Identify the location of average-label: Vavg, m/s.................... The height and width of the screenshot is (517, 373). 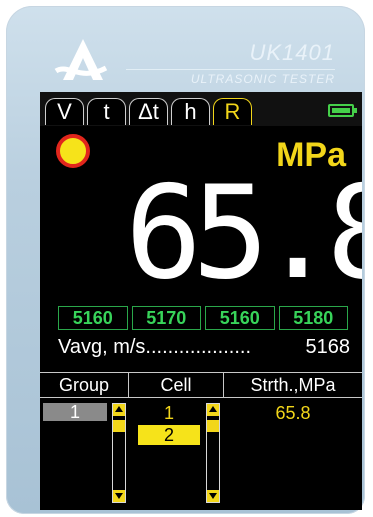
(155, 347).